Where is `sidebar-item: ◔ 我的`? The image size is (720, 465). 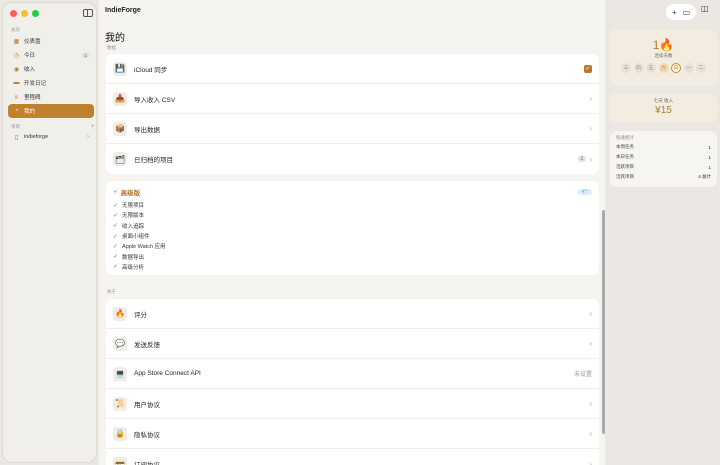 sidebar-item: ◔ 我的 is located at coordinates (51, 111).